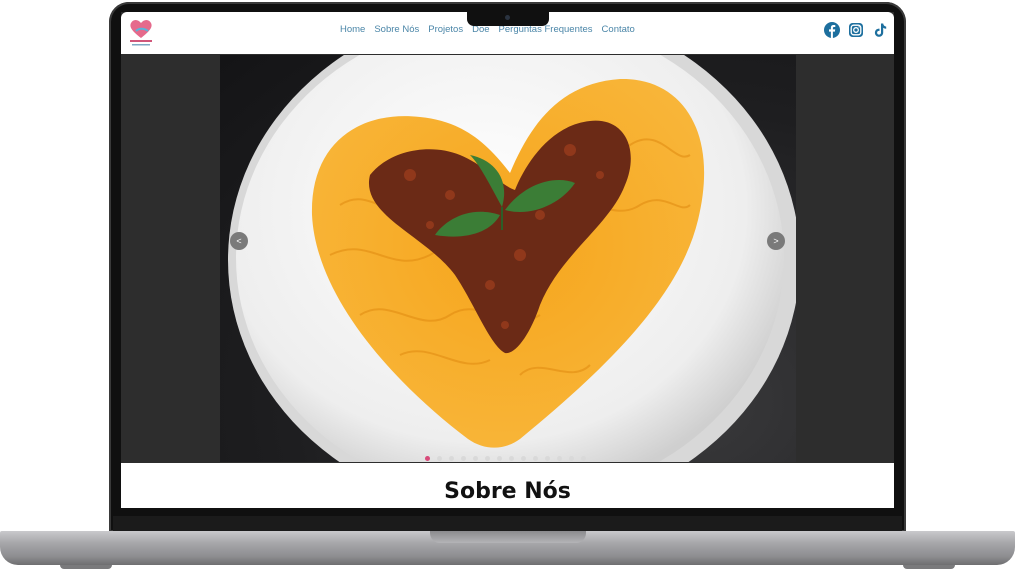 This screenshot has height=572, width=1015. I want to click on brand-logo, so click(141, 32).